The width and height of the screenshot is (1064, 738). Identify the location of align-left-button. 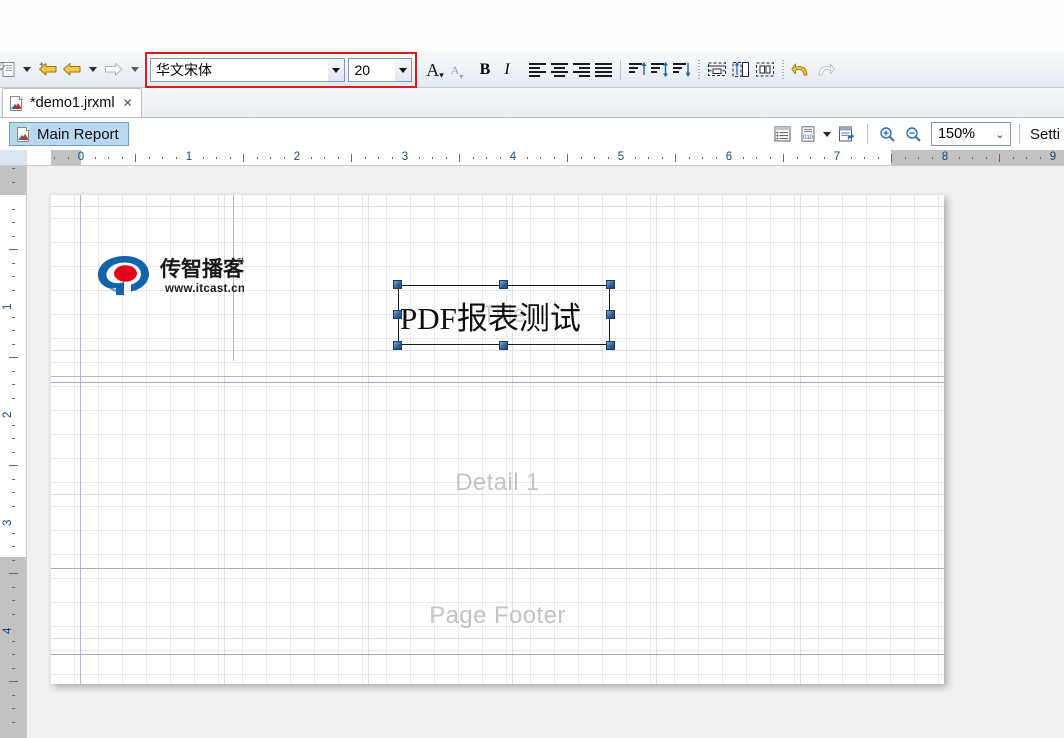
(537, 70).